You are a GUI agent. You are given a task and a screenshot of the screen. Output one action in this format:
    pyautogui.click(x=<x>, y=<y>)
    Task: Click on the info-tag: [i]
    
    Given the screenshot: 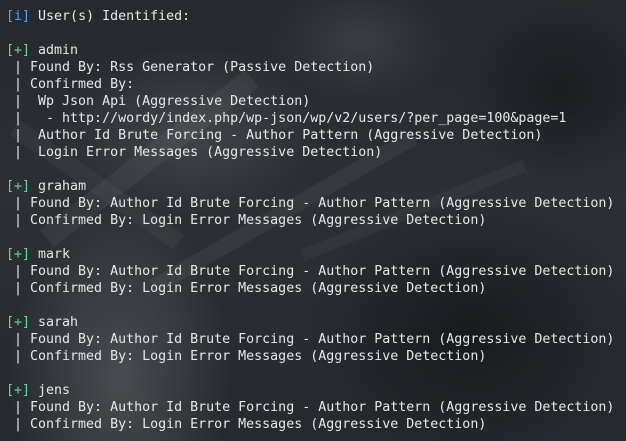 What is the action you would take?
    pyautogui.click(x=18, y=16)
    